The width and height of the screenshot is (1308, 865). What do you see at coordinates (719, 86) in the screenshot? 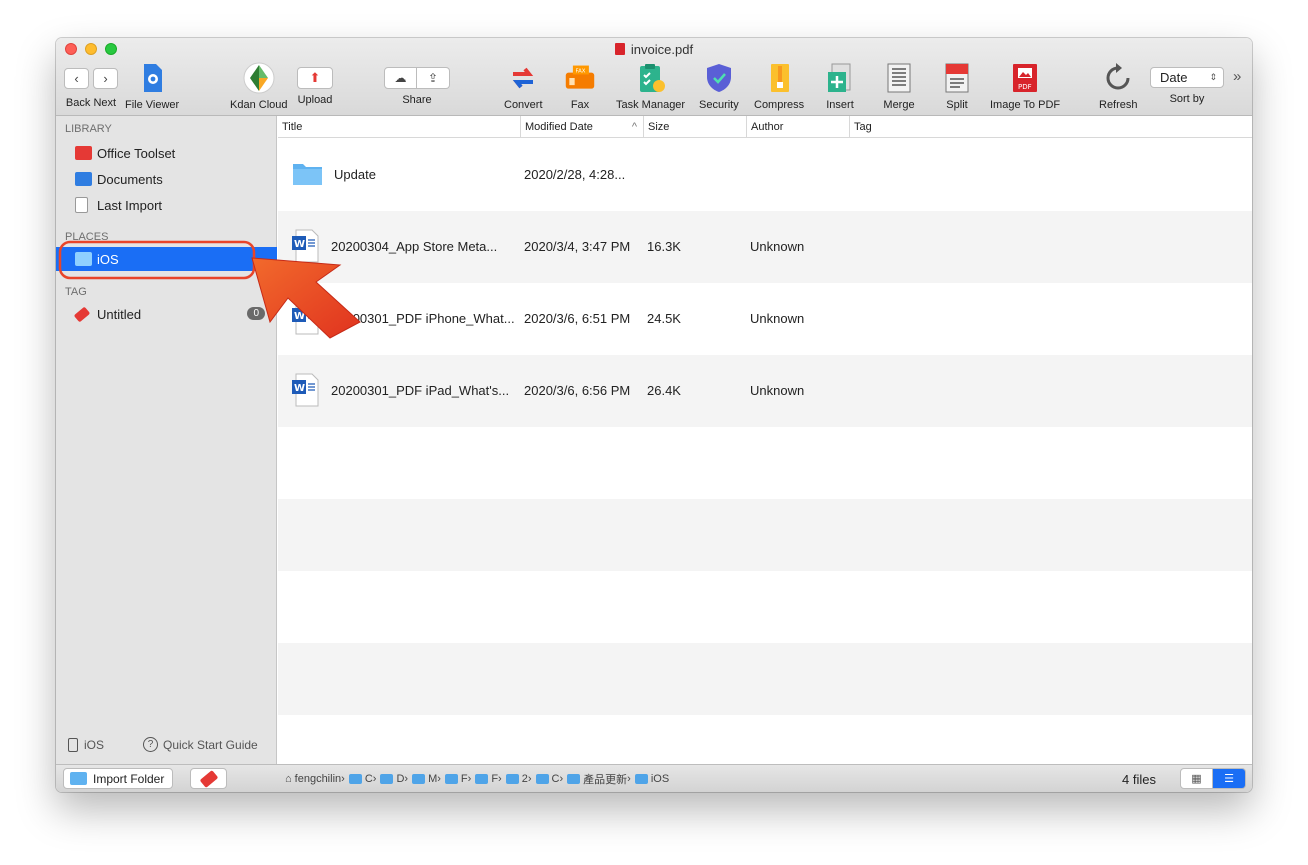
I see `security-button: Security` at bounding box center [719, 86].